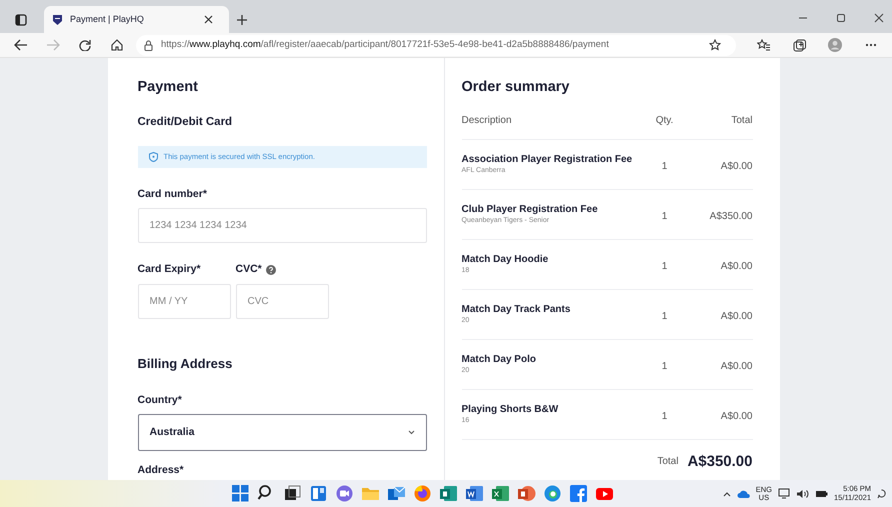 The width and height of the screenshot is (892, 507). What do you see at coordinates (821, 493) in the screenshot?
I see `battery-icon` at bounding box center [821, 493].